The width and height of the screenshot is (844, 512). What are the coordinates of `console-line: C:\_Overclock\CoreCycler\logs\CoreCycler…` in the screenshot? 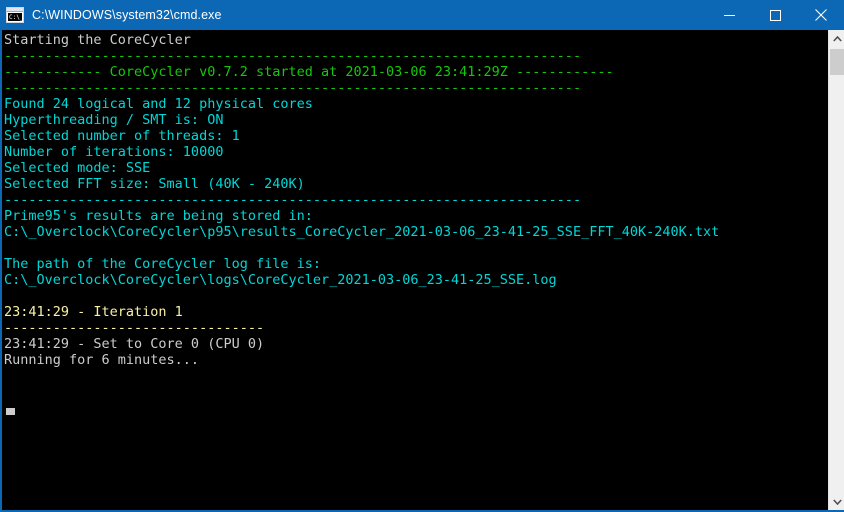 It's located at (280, 280).